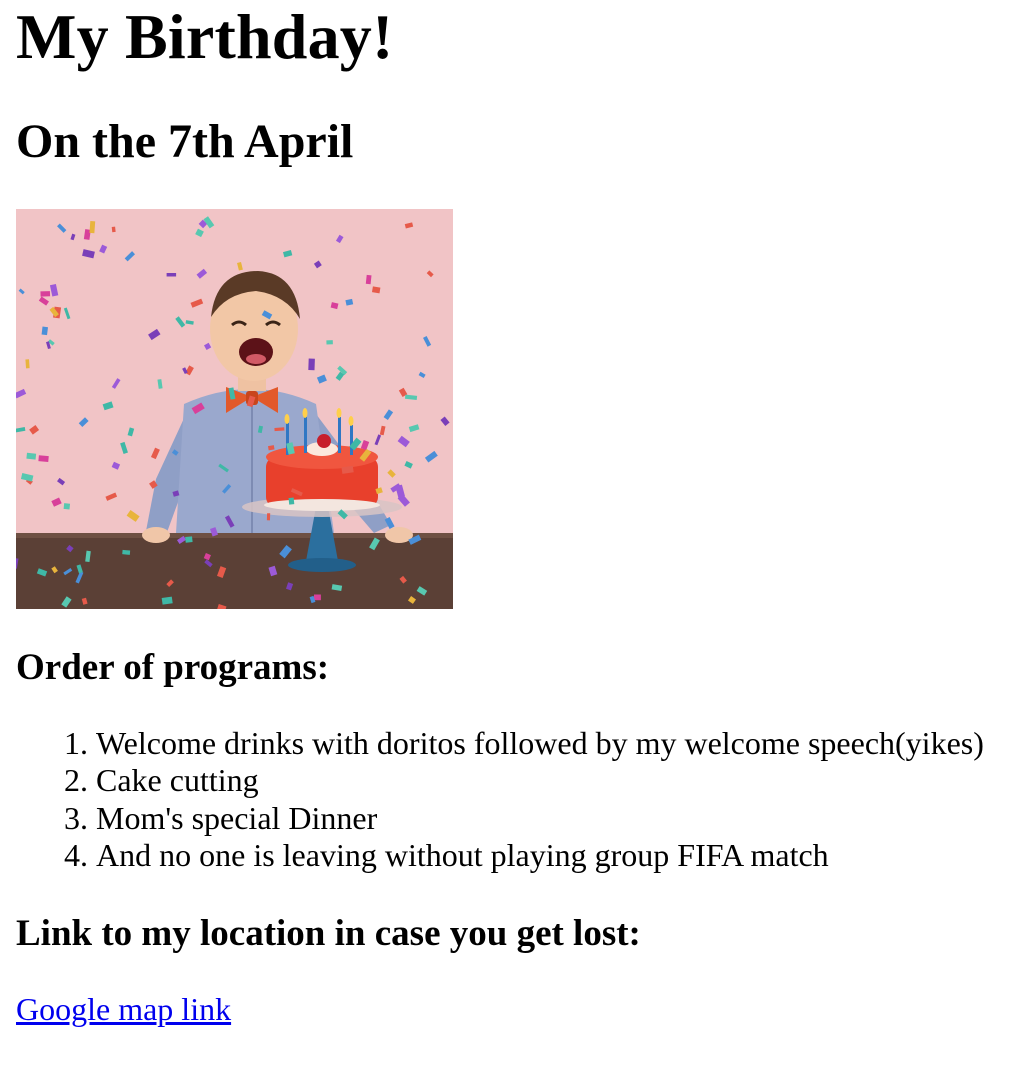 Image resolution: width=1036 pixels, height=1082 pixels. What do you see at coordinates (205, 36) in the screenshot?
I see `page-title: My Birthday!` at bounding box center [205, 36].